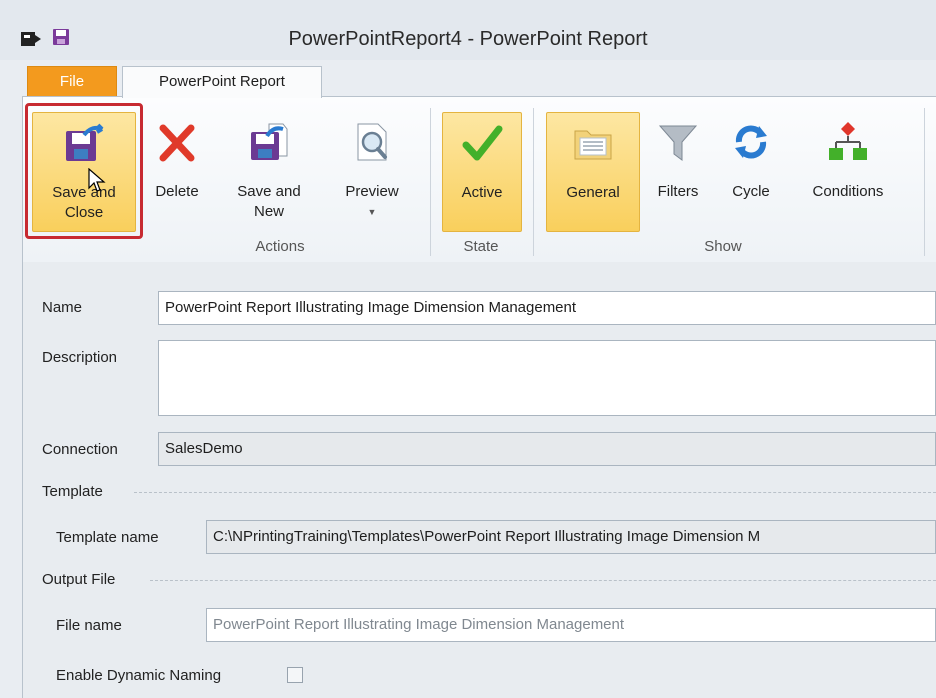 The width and height of the screenshot is (936, 698). I want to click on active-button: Active, so click(482, 172).